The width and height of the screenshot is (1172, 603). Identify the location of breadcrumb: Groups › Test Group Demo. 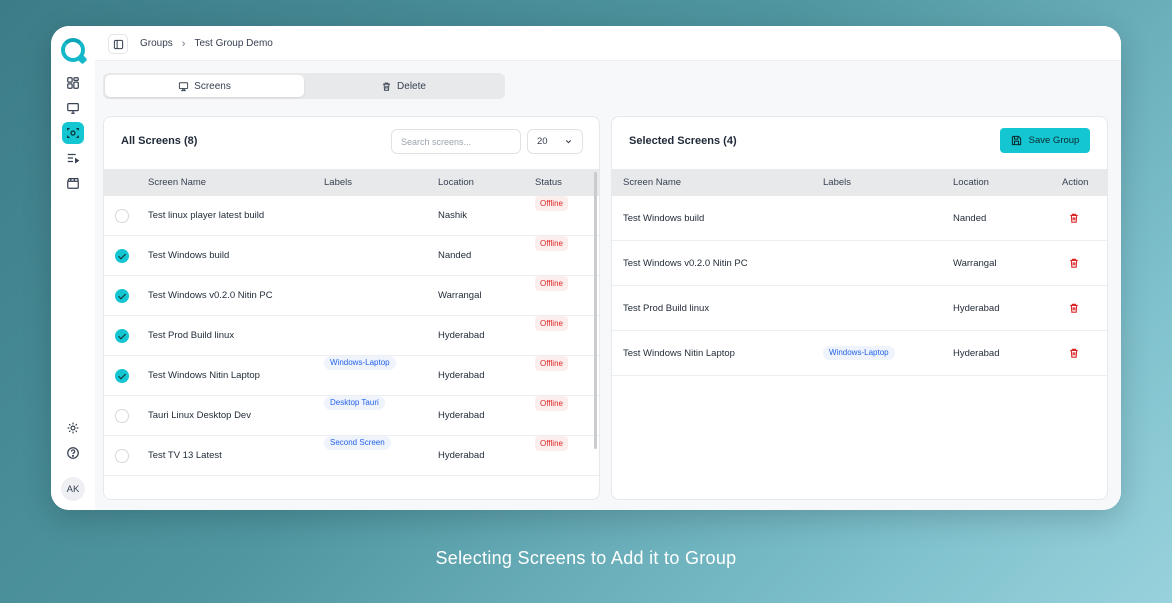
(206, 43).